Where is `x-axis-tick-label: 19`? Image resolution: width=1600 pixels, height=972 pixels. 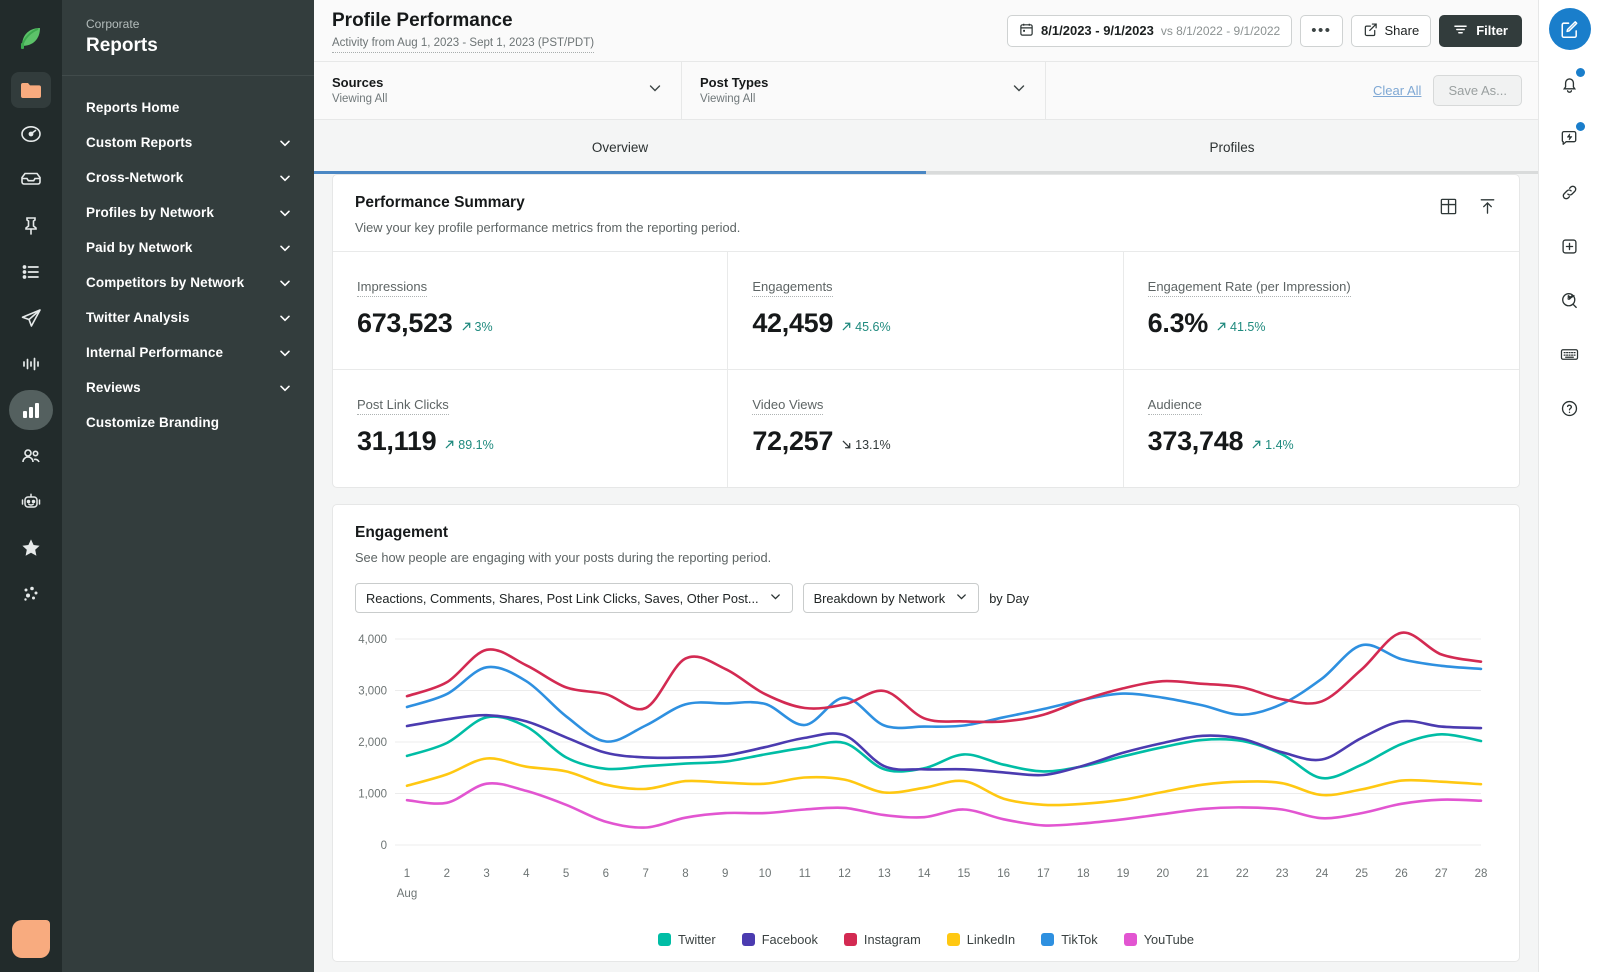
x-axis-tick-label: 19 is located at coordinates (1123, 874).